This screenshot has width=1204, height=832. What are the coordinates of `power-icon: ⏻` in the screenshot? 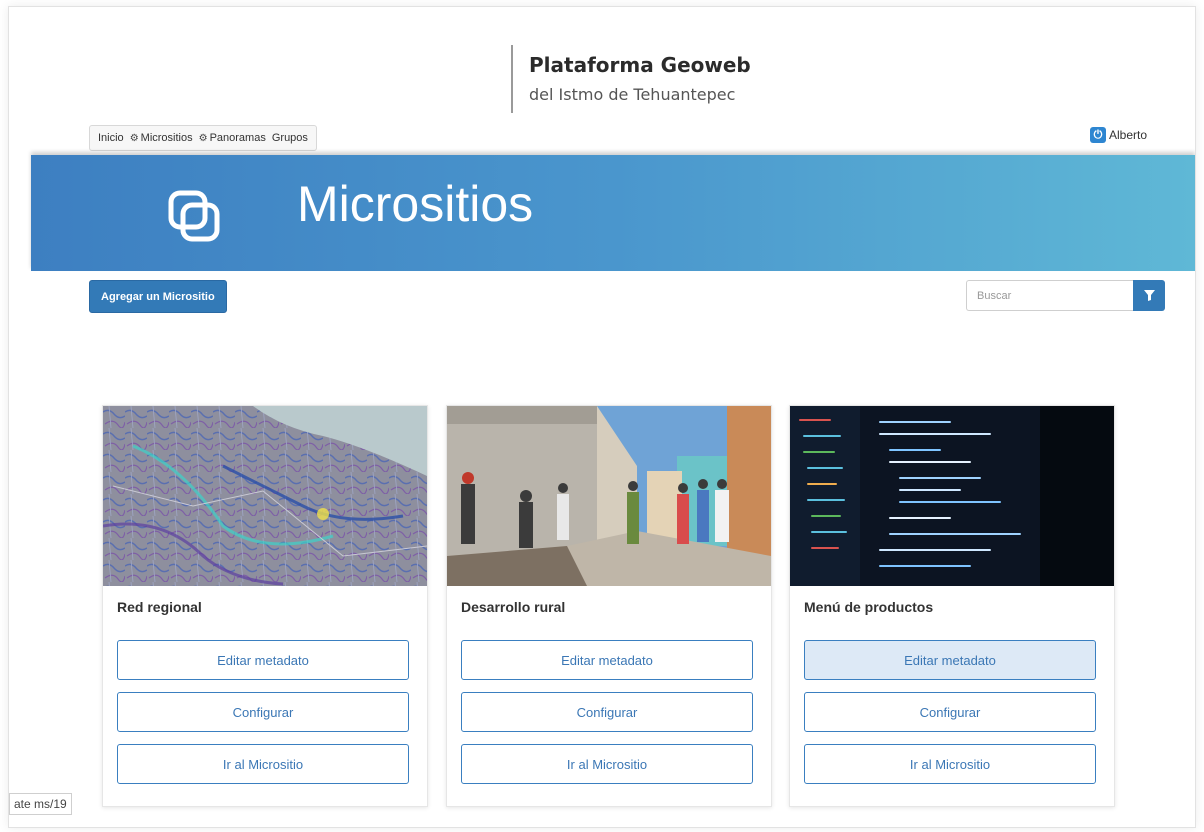 It's located at (1097, 135).